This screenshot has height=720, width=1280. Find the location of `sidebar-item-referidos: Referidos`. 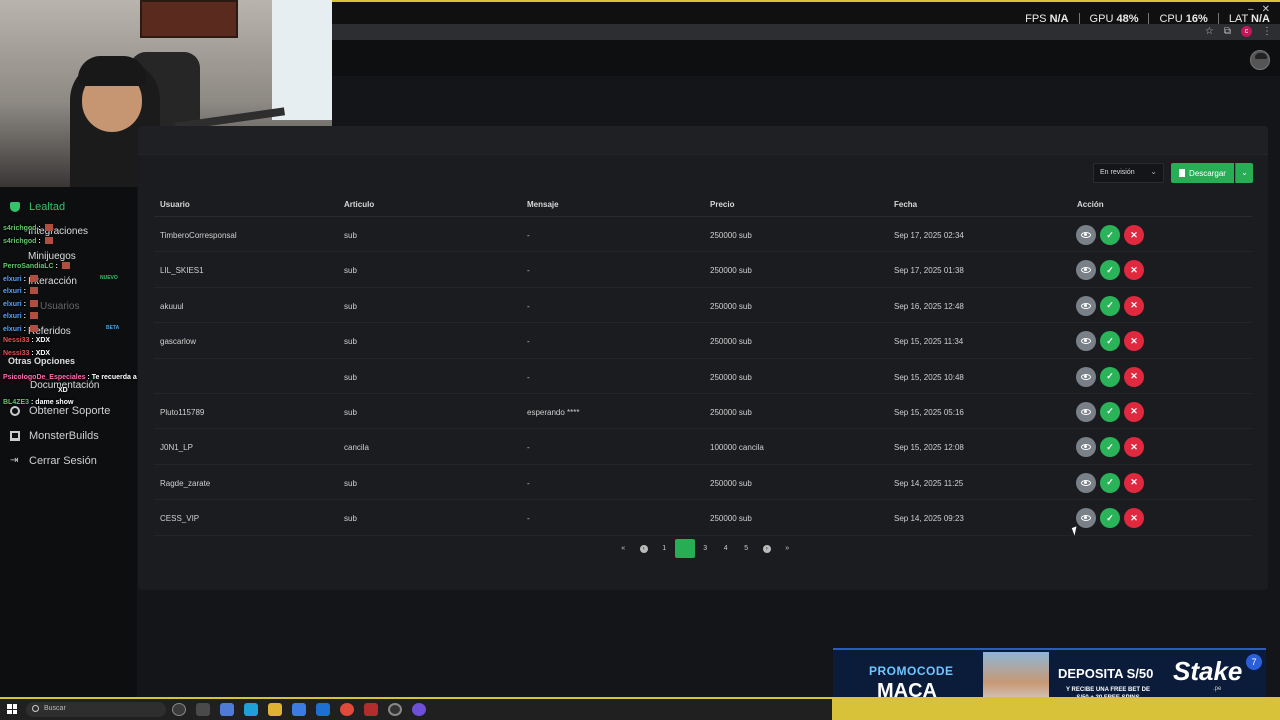

sidebar-item-referidos: Referidos is located at coordinates (49, 331).